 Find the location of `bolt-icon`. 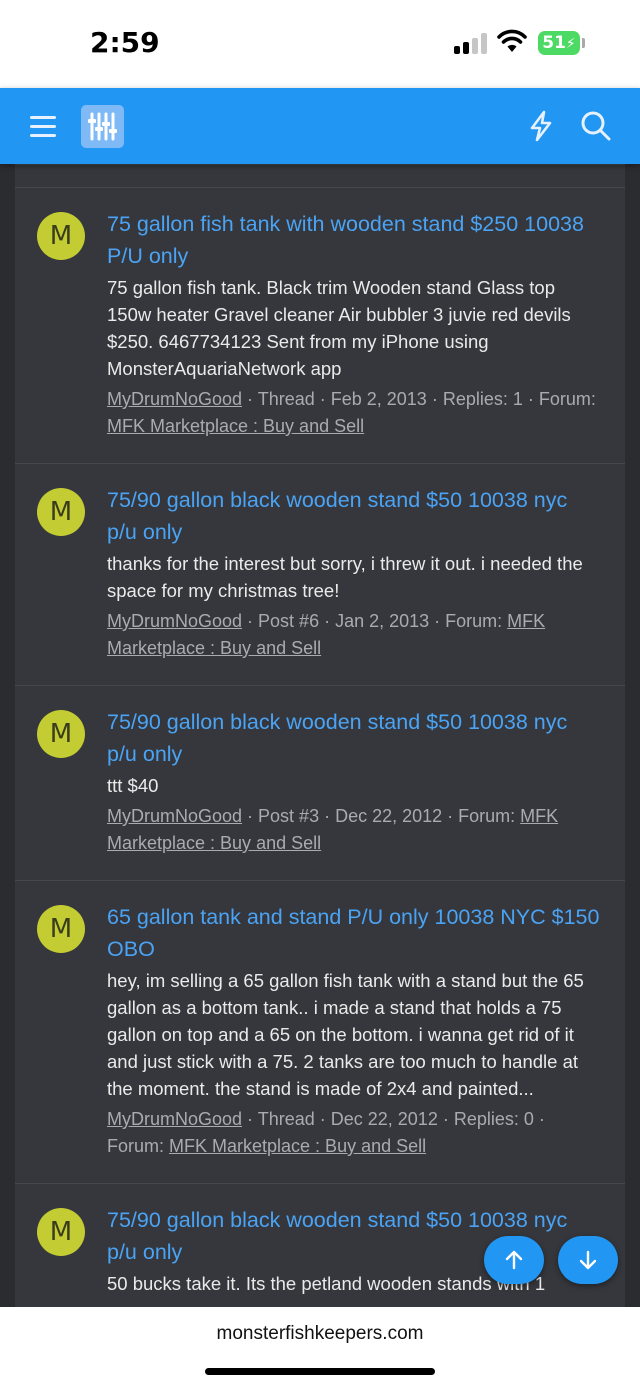

bolt-icon is located at coordinates (541, 126).